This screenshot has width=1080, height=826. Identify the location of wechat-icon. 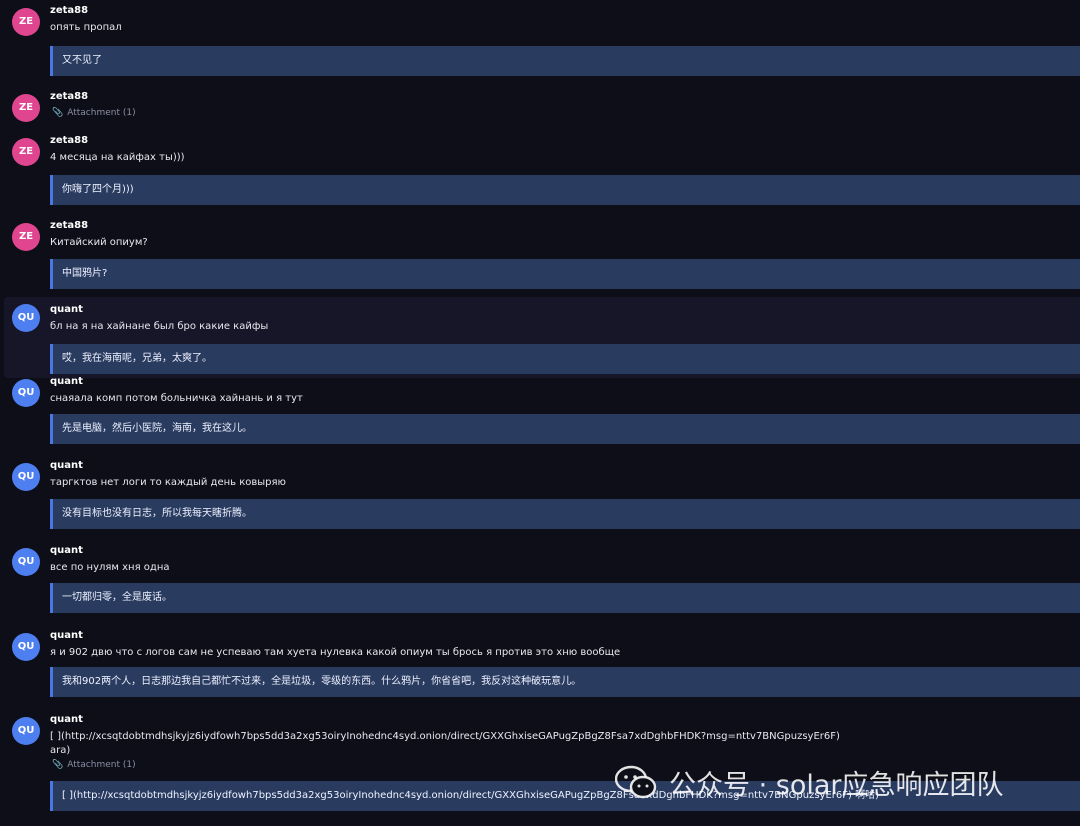
(636, 782).